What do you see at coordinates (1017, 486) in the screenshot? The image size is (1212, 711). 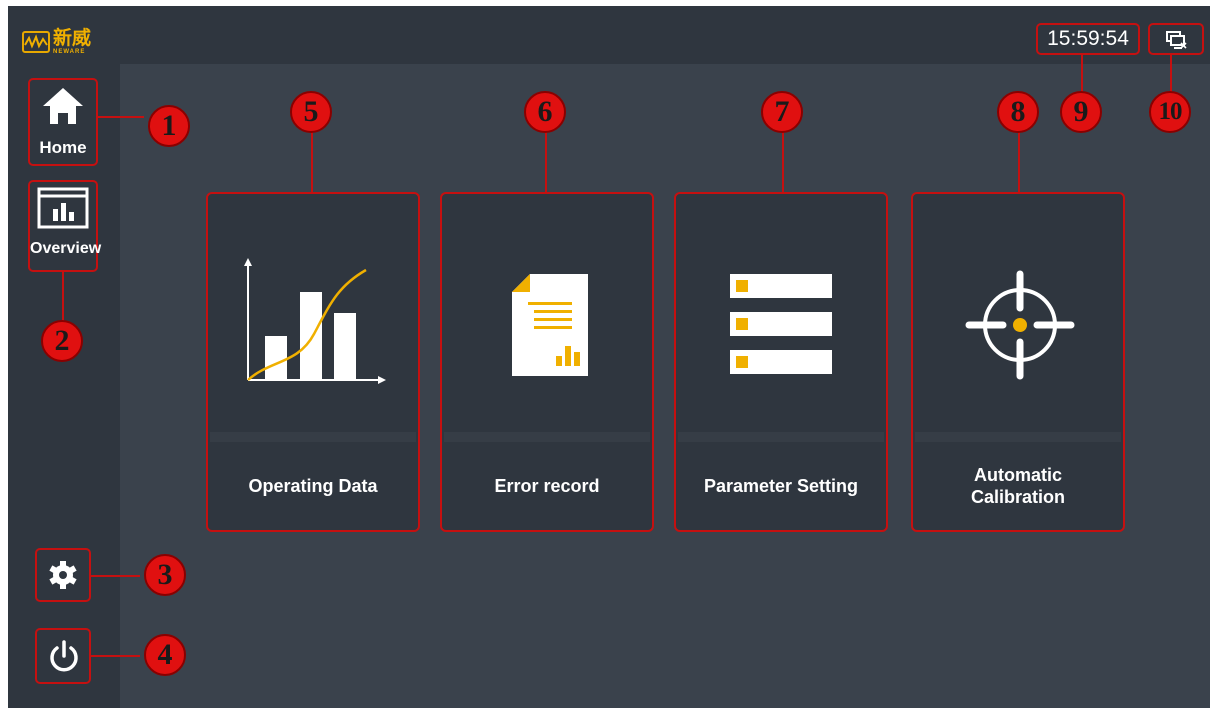 I see `card-label: Automatic Calibration` at bounding box center [1017, 486].